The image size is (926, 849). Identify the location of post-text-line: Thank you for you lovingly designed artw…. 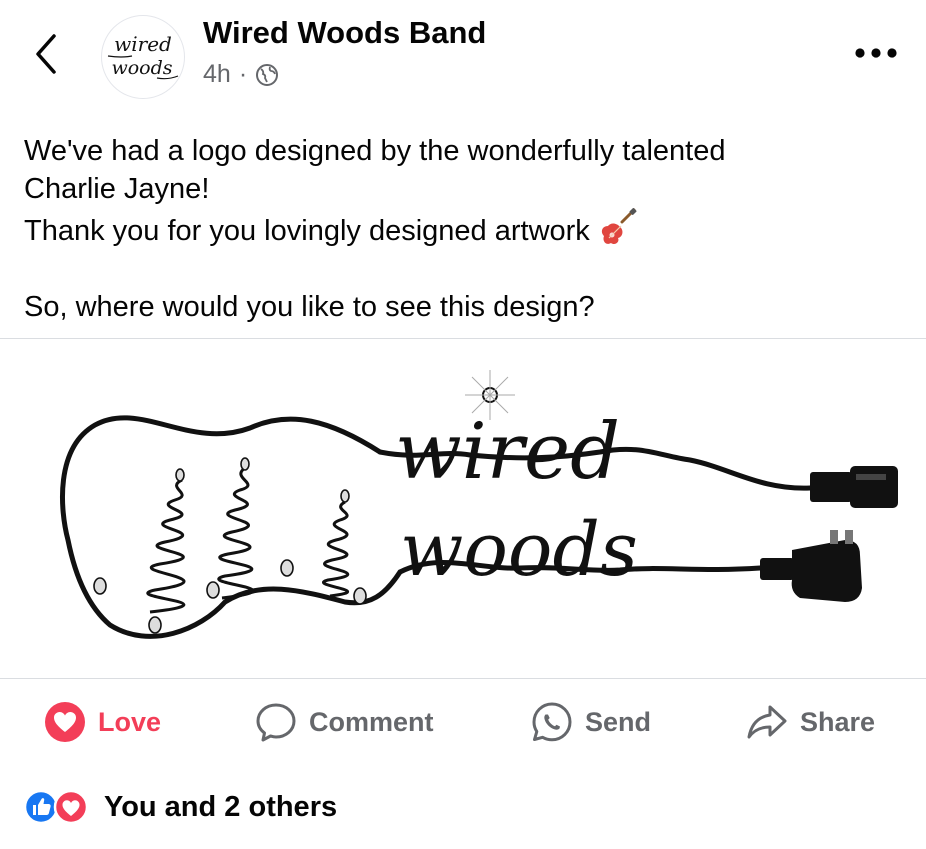
(464, 229).